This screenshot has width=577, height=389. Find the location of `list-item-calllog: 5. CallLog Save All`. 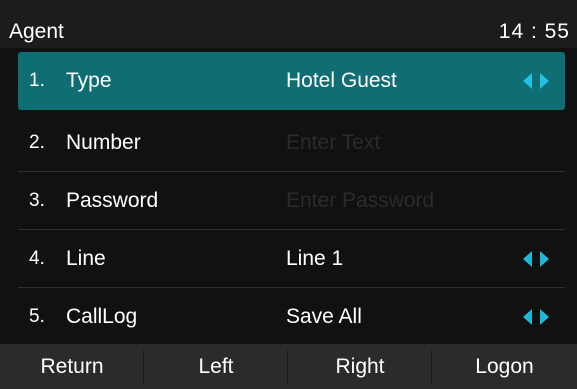

list-item-calllog: 5. CallLog Save All is located at coordinates (291, 317).